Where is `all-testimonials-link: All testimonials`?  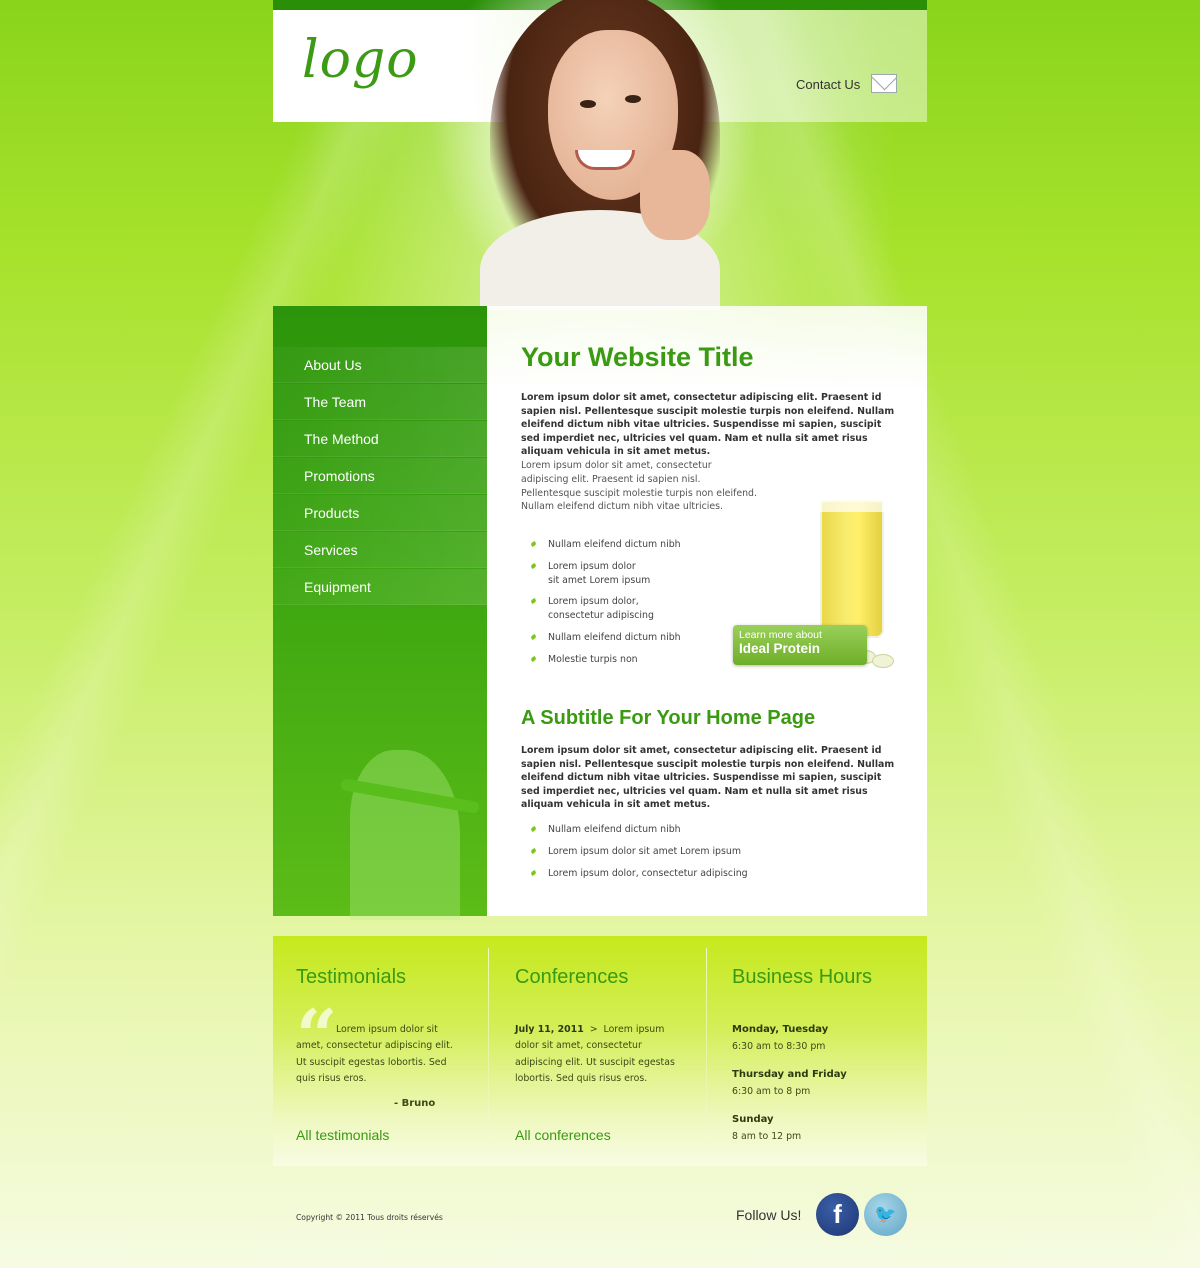 all-testimonials-link: All testimonials is located at coordinates (342, 1135).